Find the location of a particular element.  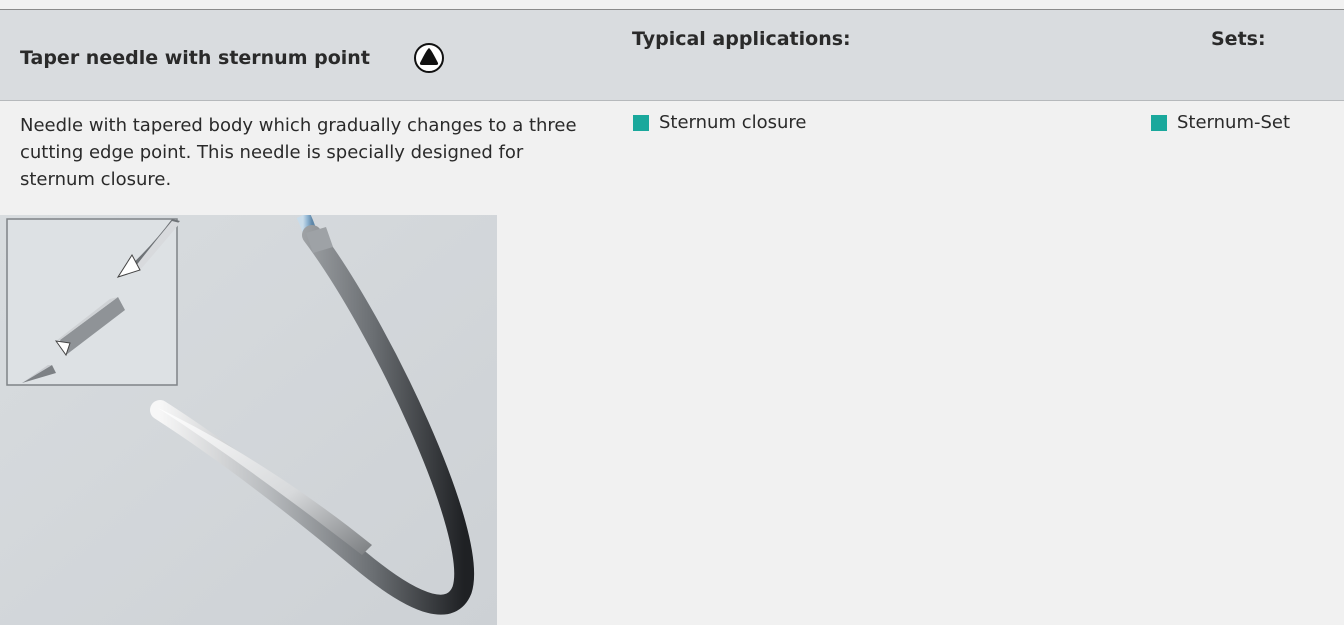

set-item: Sternum-Set is located at coordinates (1220, 122).